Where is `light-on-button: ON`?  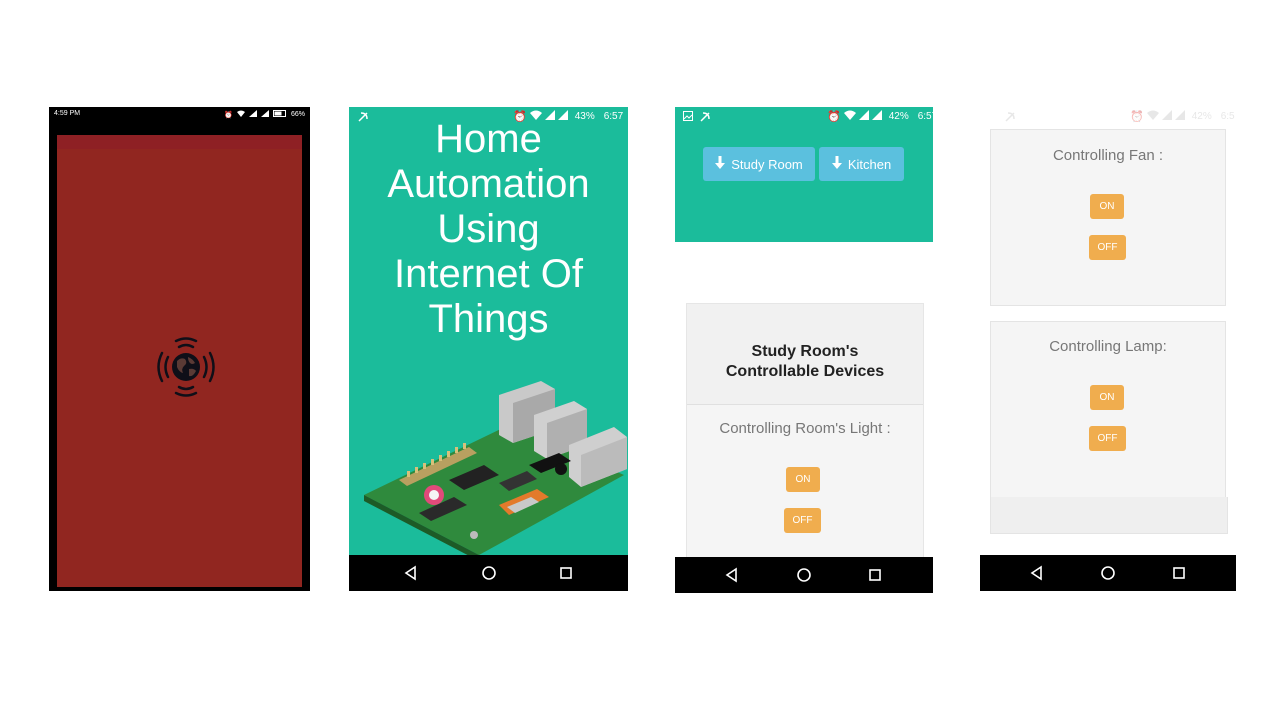 light-on-button: ON is located at coordinates (803, 479).